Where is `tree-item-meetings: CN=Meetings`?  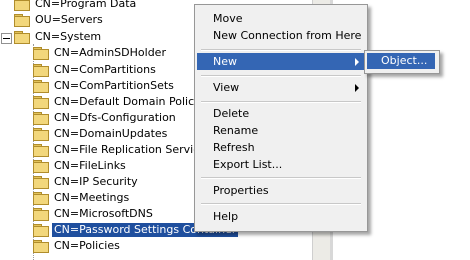
tree-item-meetings: CN=Meetings is located at coordinates (82, 198).